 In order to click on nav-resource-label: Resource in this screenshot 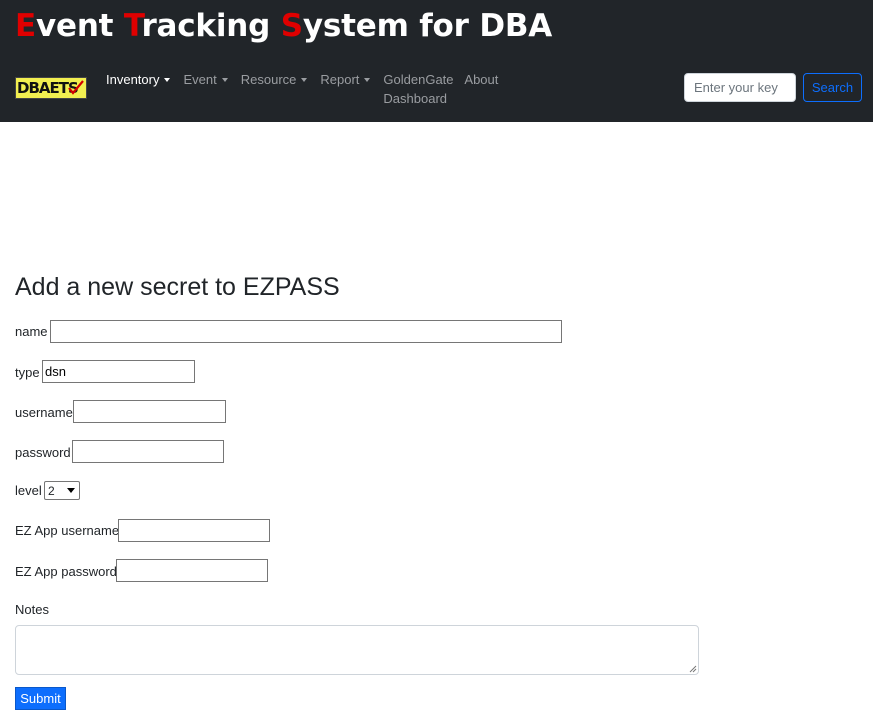, I will do `click(268, 79)`.